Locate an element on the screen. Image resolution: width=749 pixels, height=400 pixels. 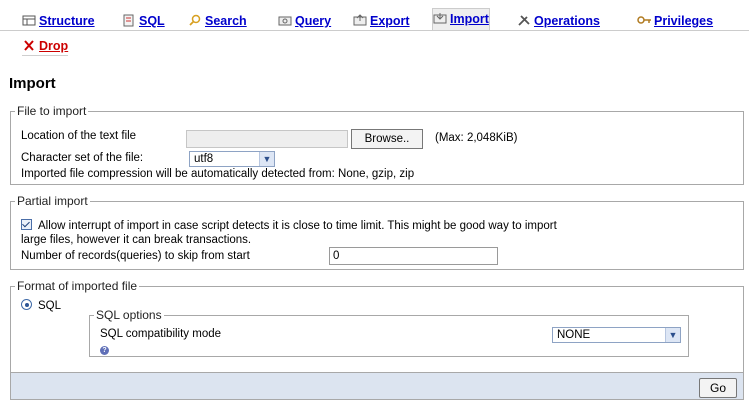
file-to-import-legend: File to import is located at coordinates (52, 111).